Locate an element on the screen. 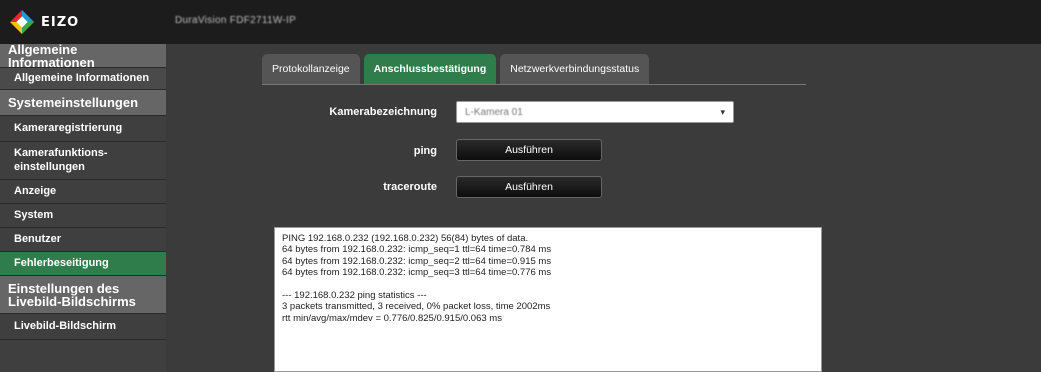  top-bar: EIZO DuraVision FDF2711W-IP is located at coordinates (520, 22).